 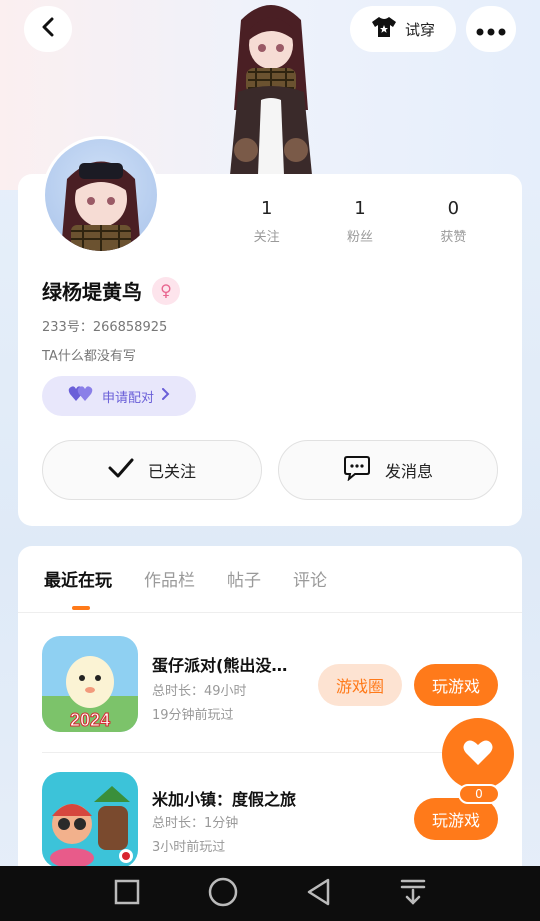 I want to click on more-options-button, so click(x=491, y=29).